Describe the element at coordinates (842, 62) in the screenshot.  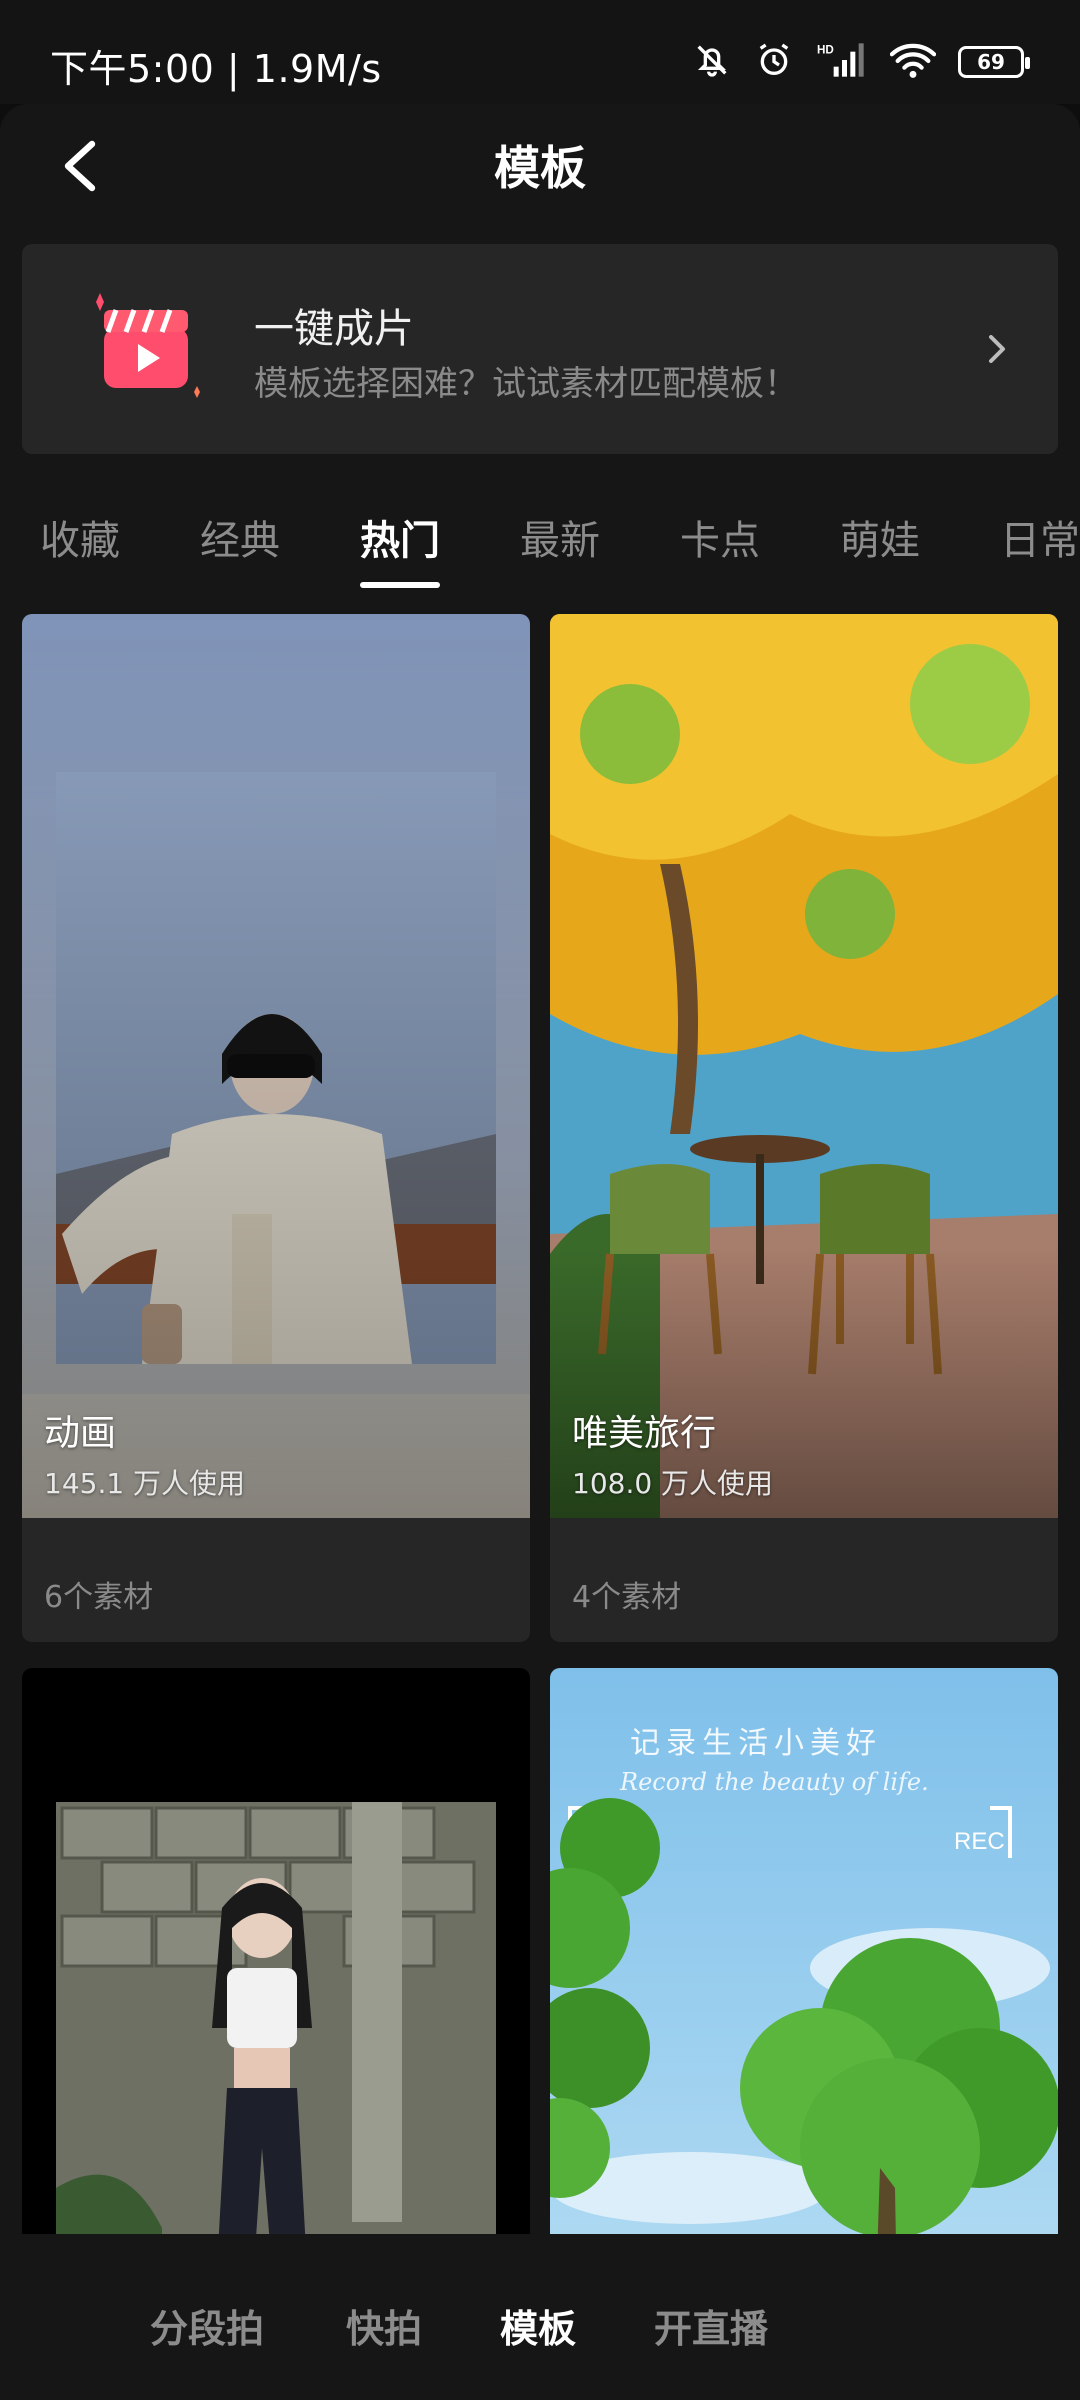
I see `signal-hd-icon: HD` at that location.